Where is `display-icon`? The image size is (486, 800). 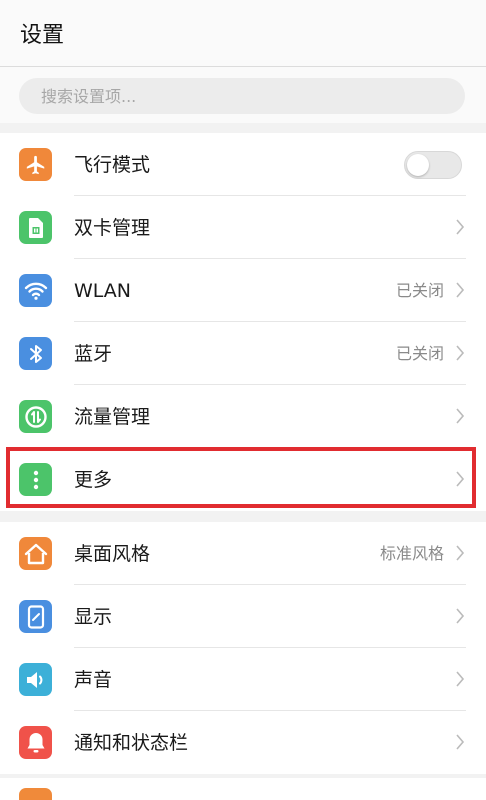 display-icon is located at coordinates (35, 616).